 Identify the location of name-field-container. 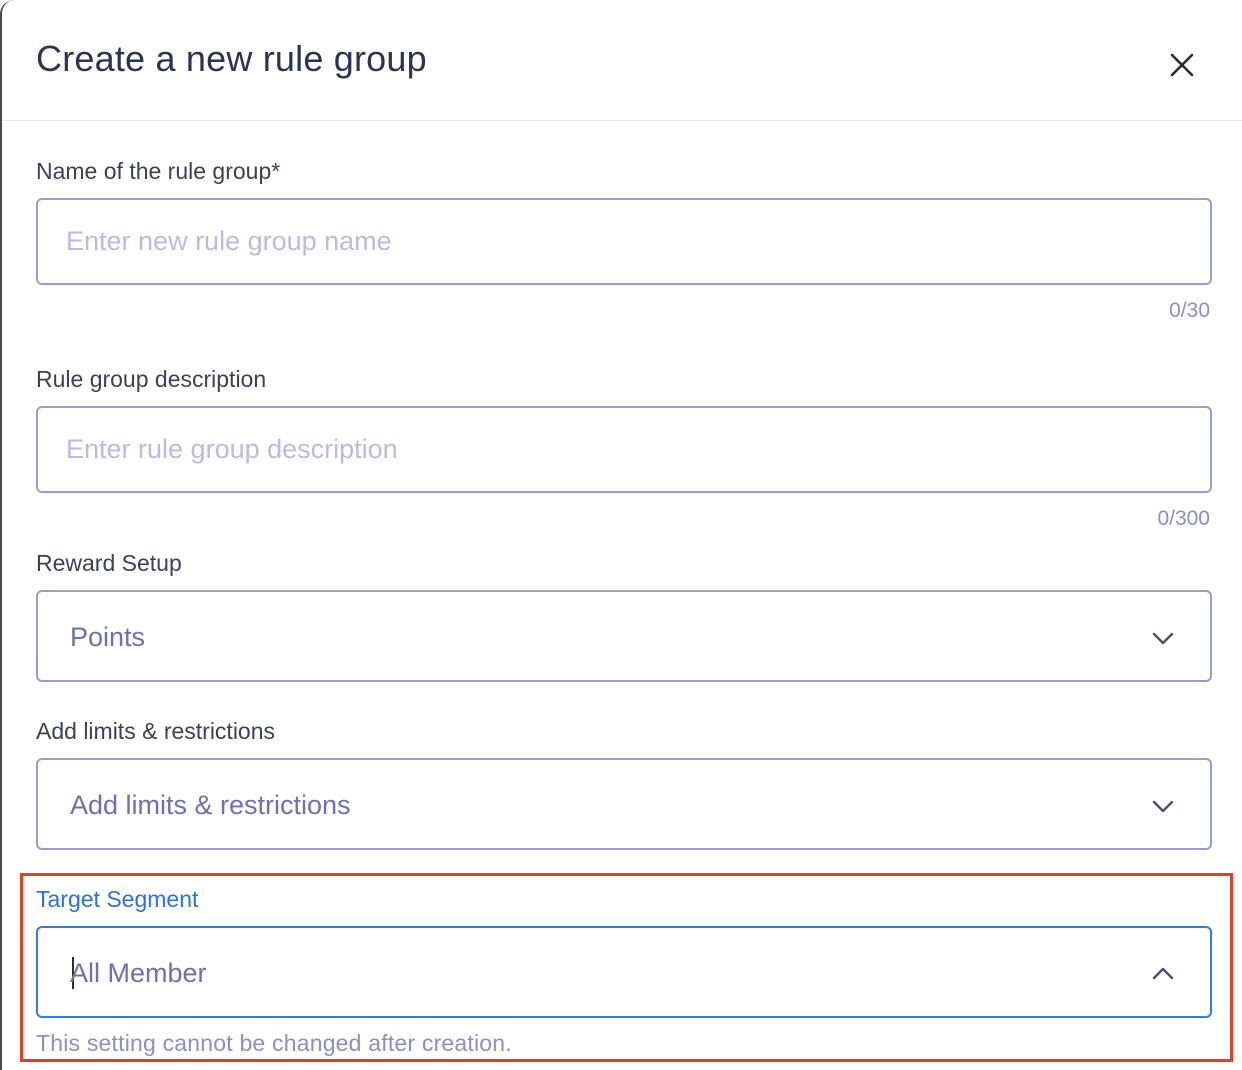
(624, 241).